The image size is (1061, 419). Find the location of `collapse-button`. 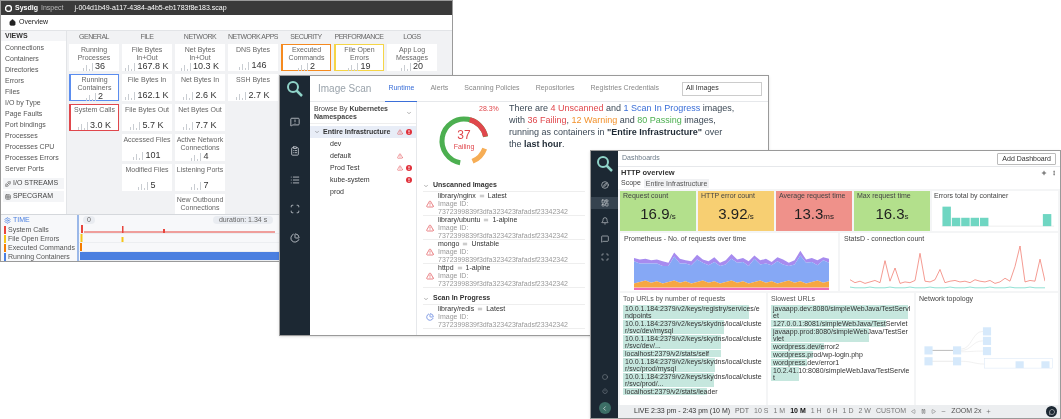

collapse-button is located at coordinates (604, 408).